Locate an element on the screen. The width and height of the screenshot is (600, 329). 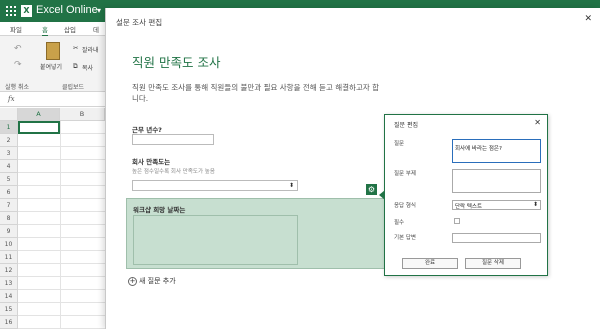
done-button: 완료 is located at coordinates (430, 263).